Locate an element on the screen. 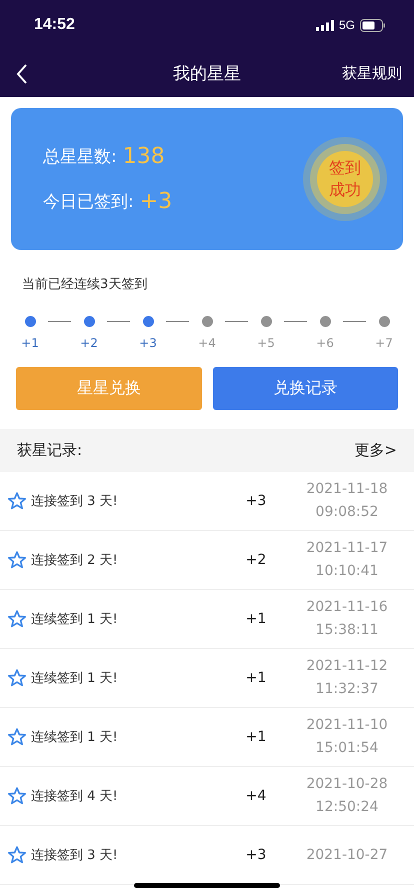 The height and width of the screenshot is (896, 414). record-date: 2021-11-12 is located at coordinates (347, 666).